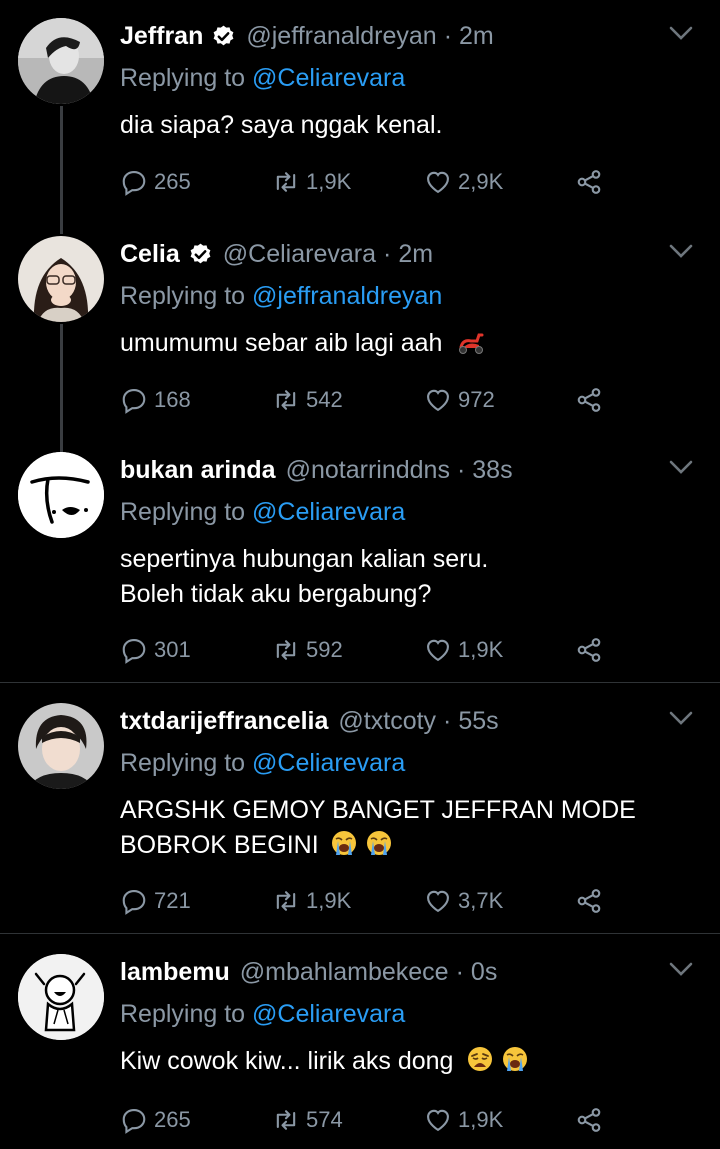 The width and height of the screenshot is (720, 1149). What do you see at coordinates (492, 470) in the screenshot?
I see `timestamp: 38s` at bounding box center [492, 470].